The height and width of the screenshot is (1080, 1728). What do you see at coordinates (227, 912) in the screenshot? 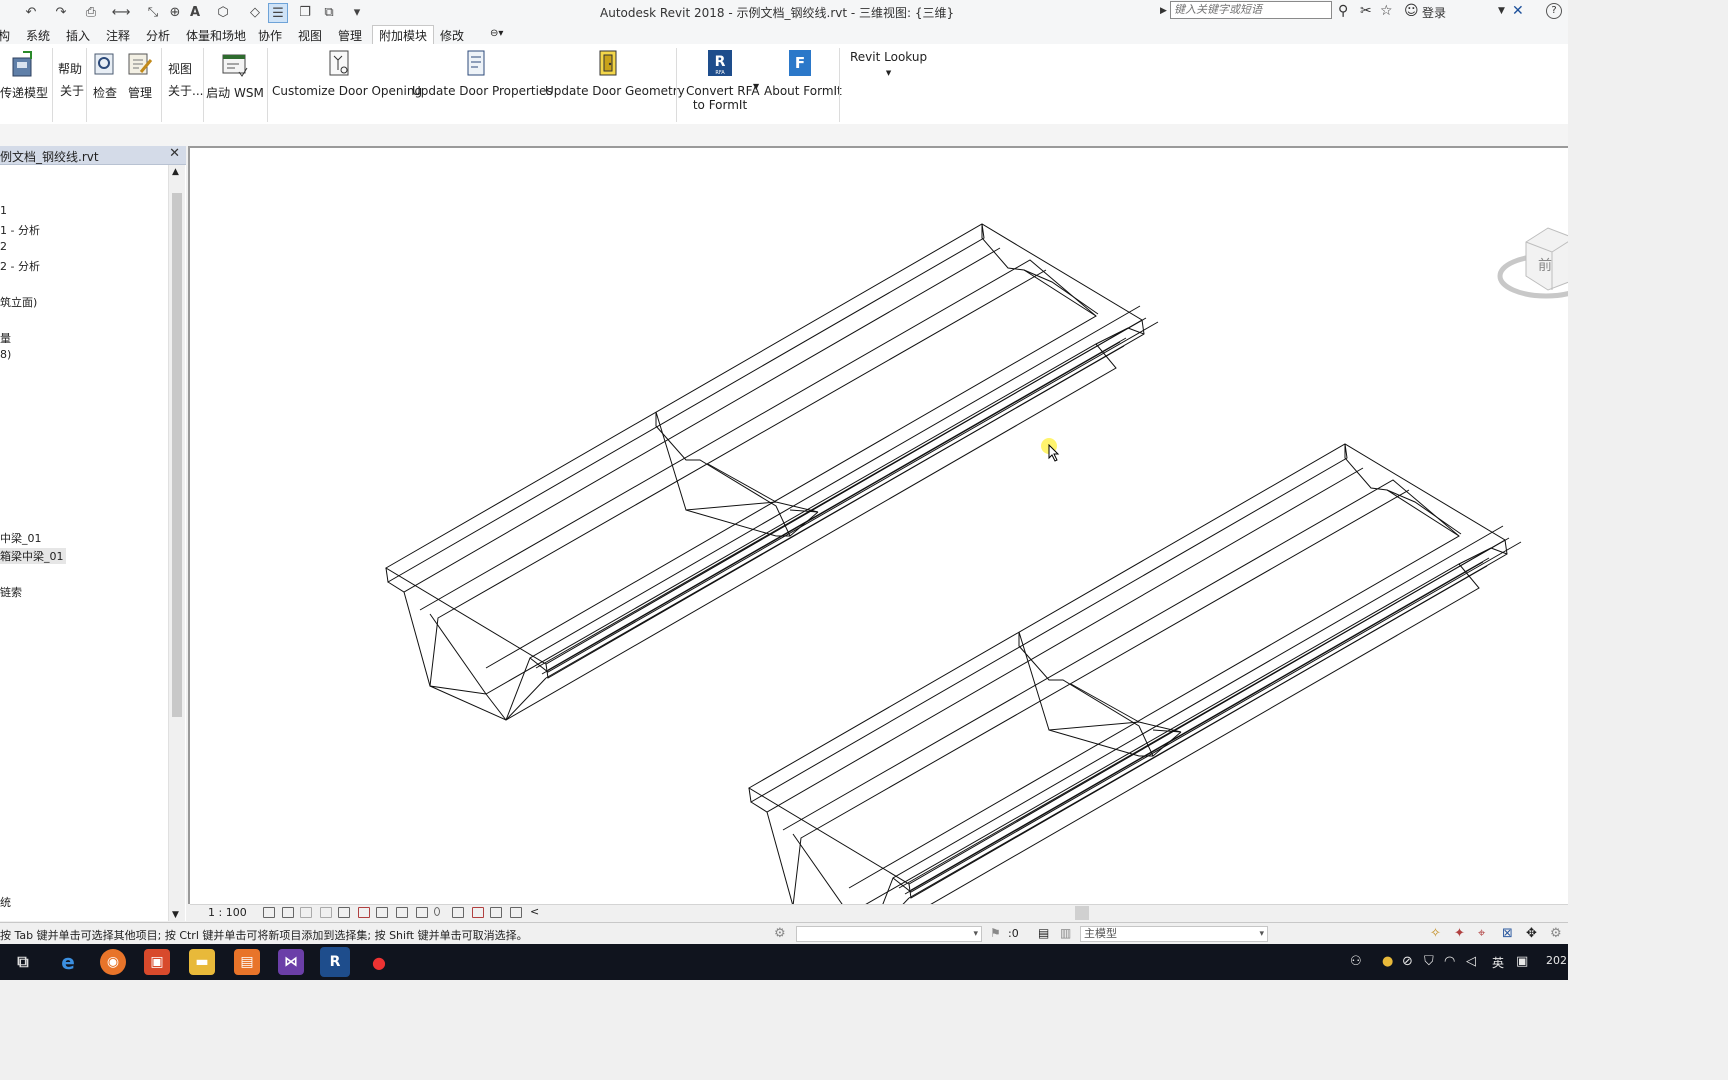
I see `view-scale: 1 : 100` at bounding box center [227, 912].